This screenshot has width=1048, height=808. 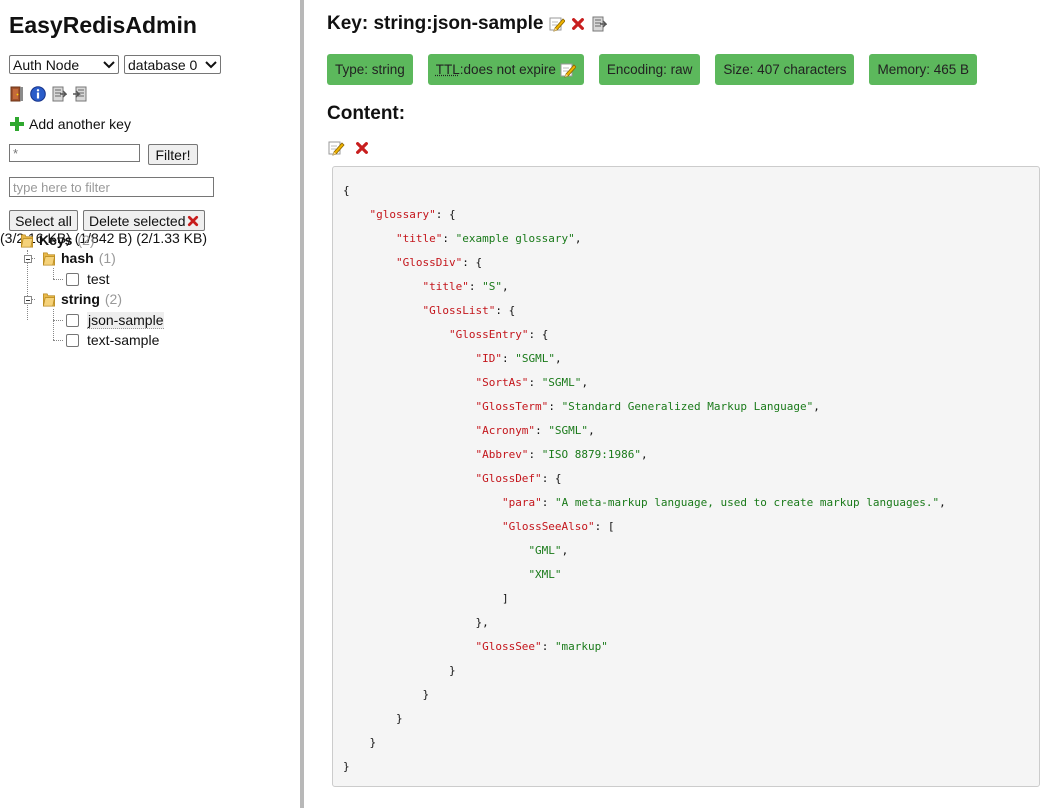 What do you see at coordinates (591, 454) in the screenshot?
I see `json-string: "ISO 8879:1986"` at bounding box center [591, 454].